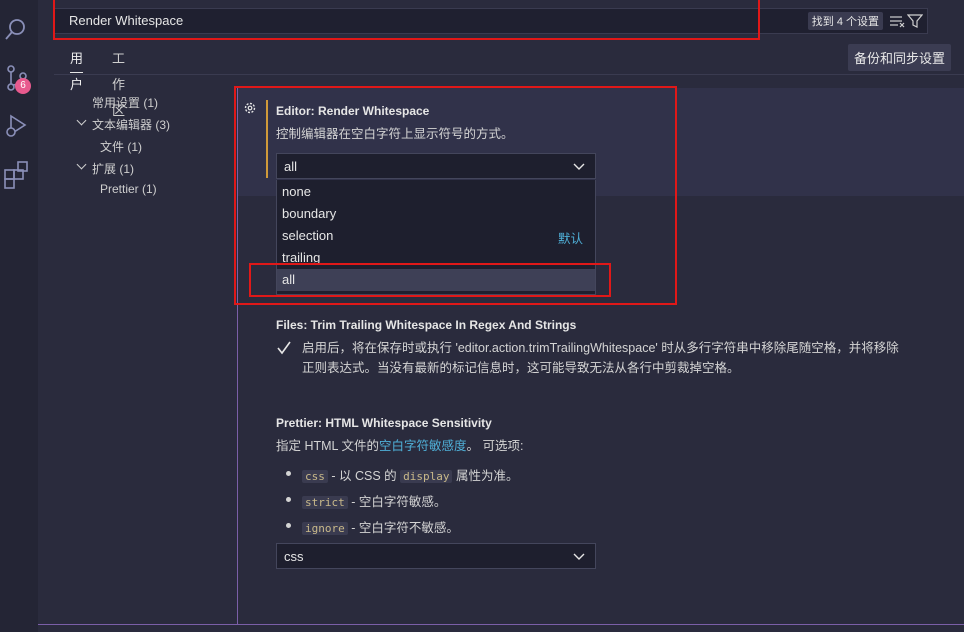 The width and height of the screenshot is (964, 632). What do you see at coordinates (436, 280) in the screenshot?
I see `option-all: all` at bounding box center [436, 280].